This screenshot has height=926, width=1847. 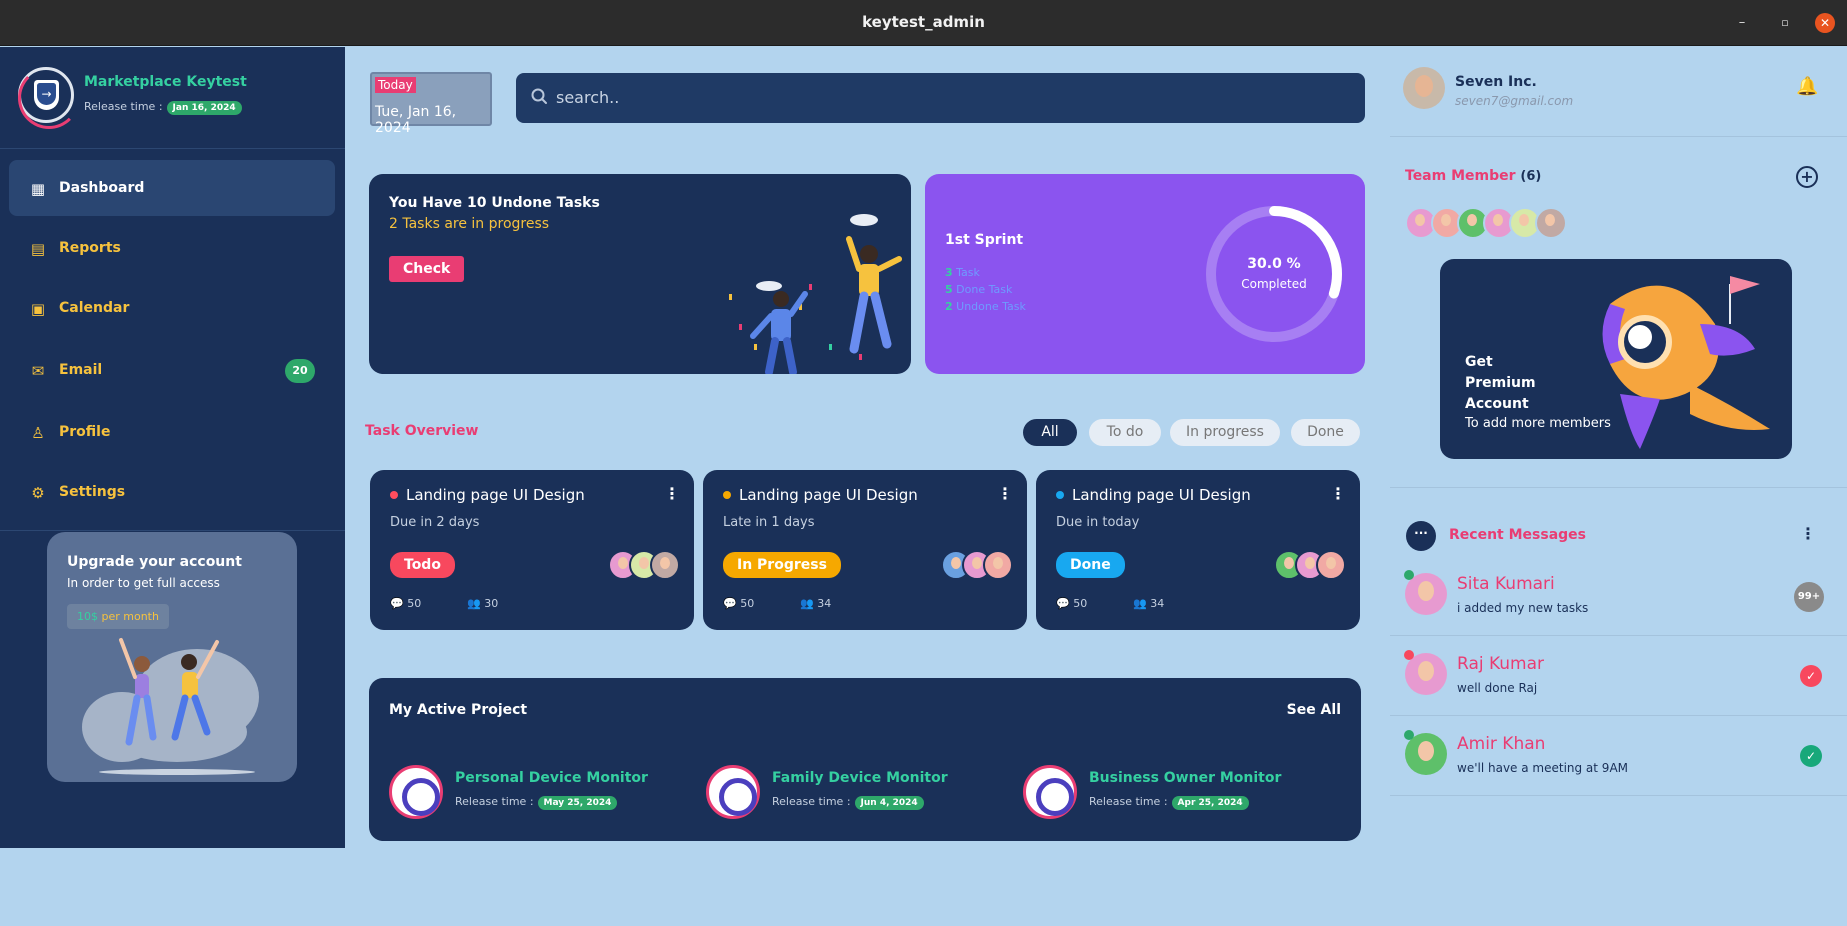 I want to click on user-icon: ♙, so click(x=38, y=433).